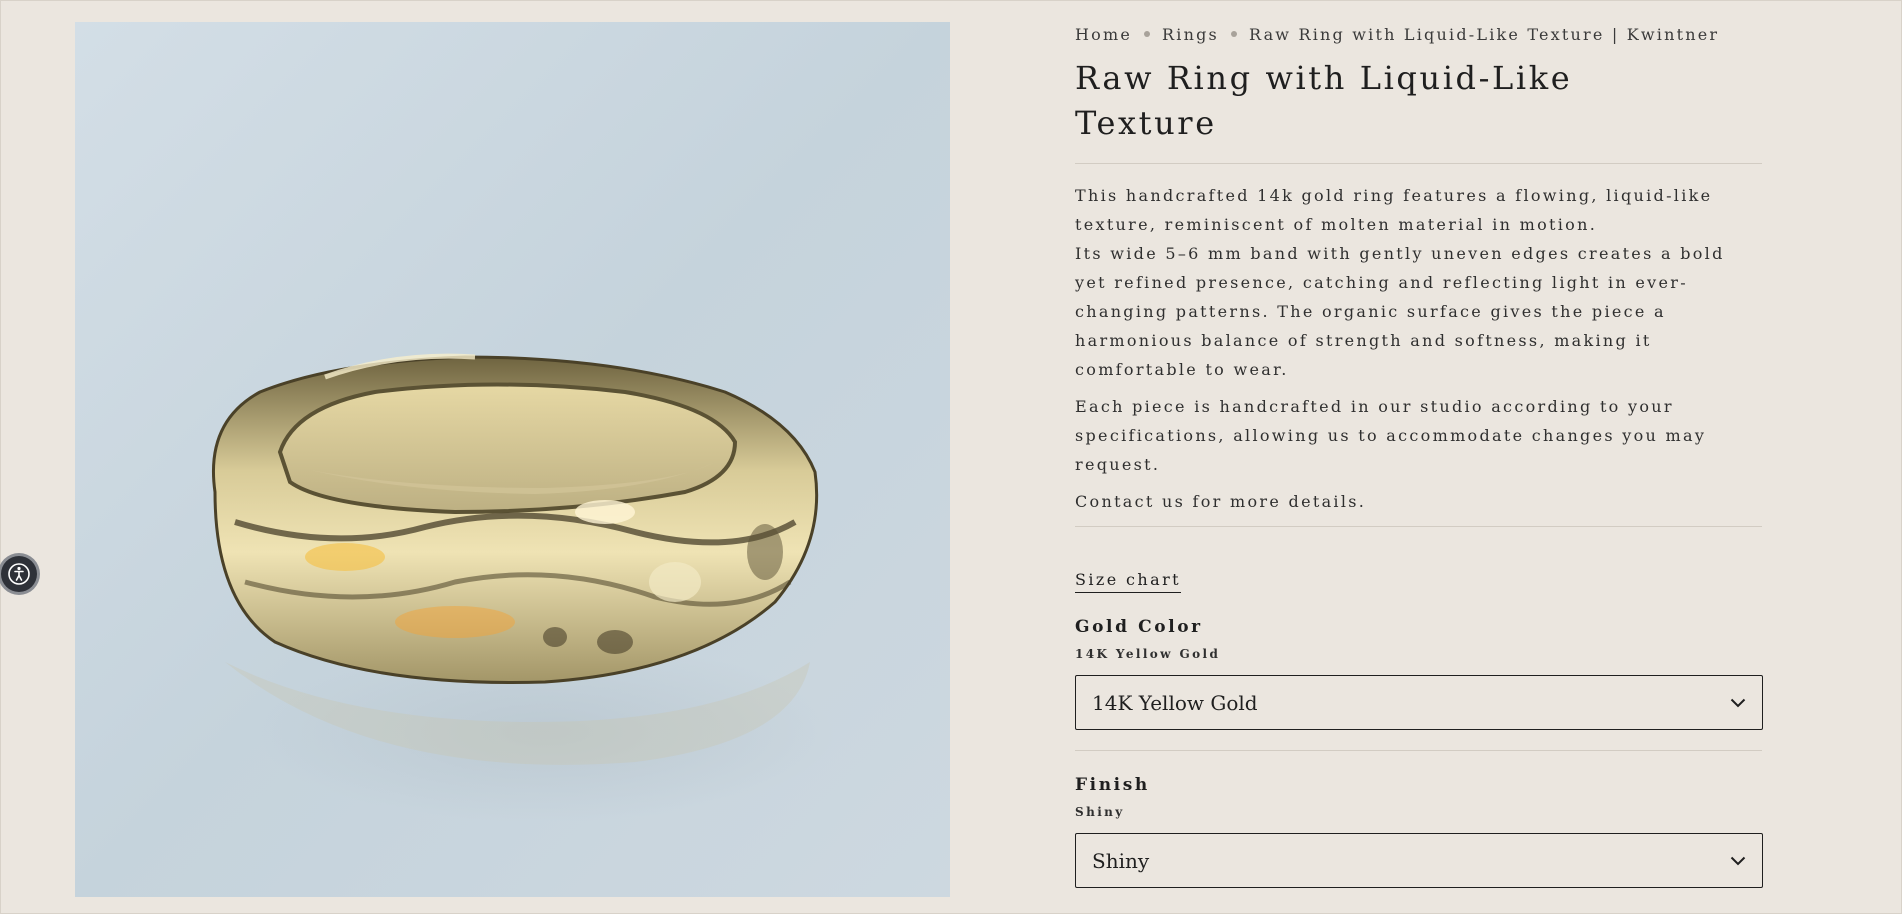 This screenshot has width=1902, height=914. What do you see at coordinates (1419, 860) in the screenshot?
I see `finish-select: Shiny` at bounding box center [1419, 860].